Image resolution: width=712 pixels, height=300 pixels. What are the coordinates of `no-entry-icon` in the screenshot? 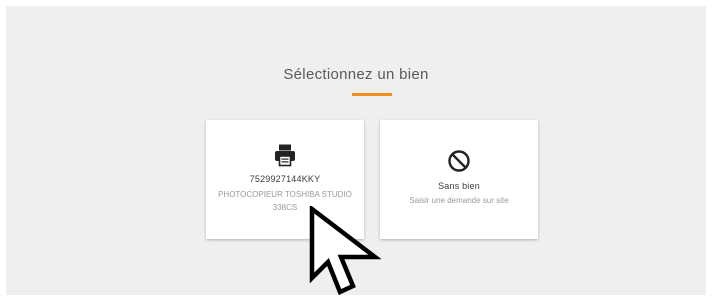 It's located at (459, 161).